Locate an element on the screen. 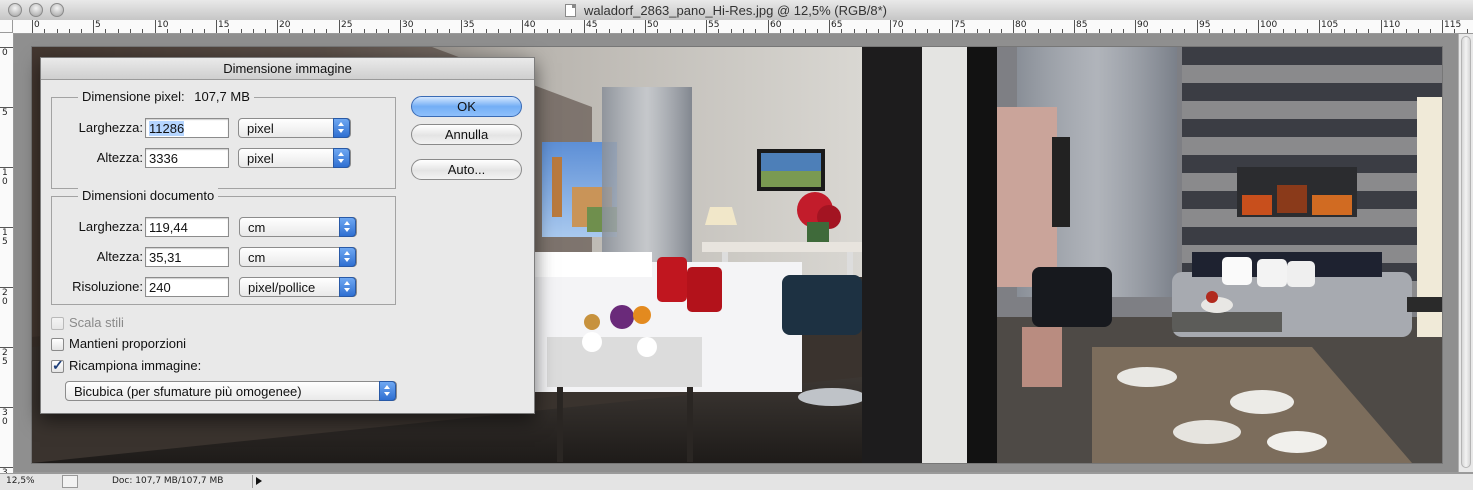 The image size is (1473, 490). doc-height-input: 35,31 is located at coordinates (187, 257).